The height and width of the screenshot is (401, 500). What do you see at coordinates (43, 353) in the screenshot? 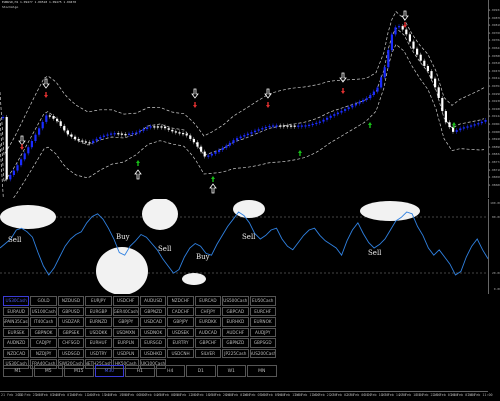
I see `symbol-button: NZDJPY` at bounding box center [43, 353].